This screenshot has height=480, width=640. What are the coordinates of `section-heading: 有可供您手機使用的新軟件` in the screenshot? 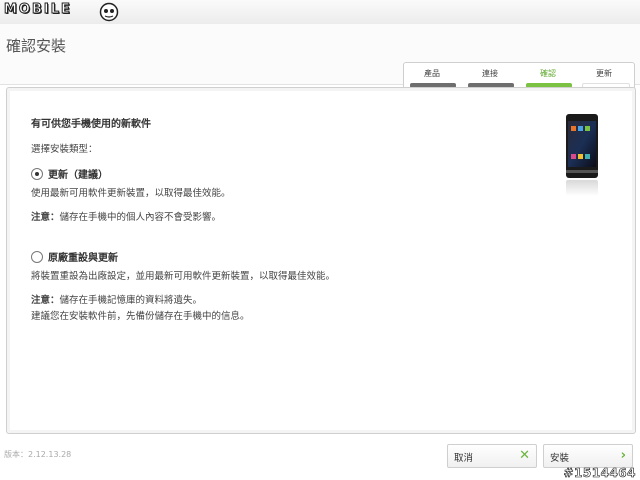 It's located at (91, 124).